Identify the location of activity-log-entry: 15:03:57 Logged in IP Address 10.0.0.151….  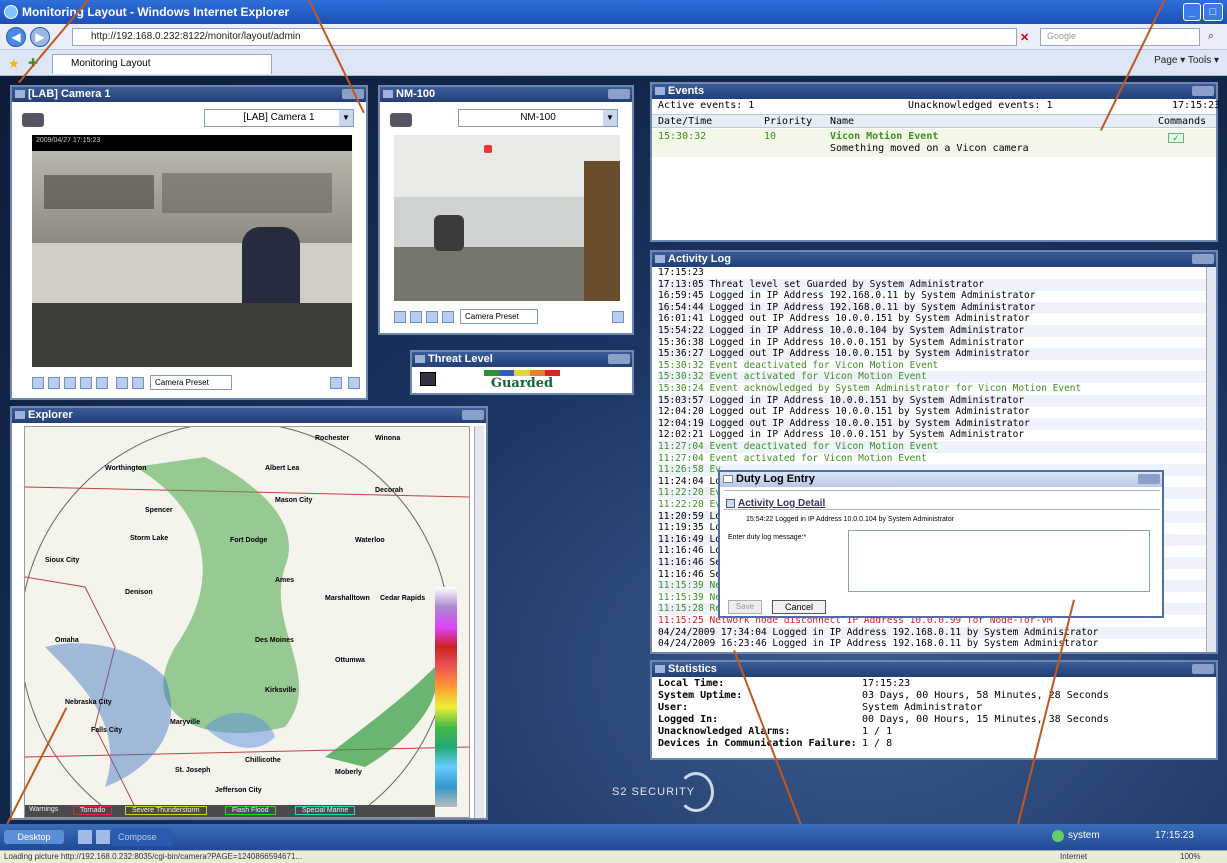
(932, 400).